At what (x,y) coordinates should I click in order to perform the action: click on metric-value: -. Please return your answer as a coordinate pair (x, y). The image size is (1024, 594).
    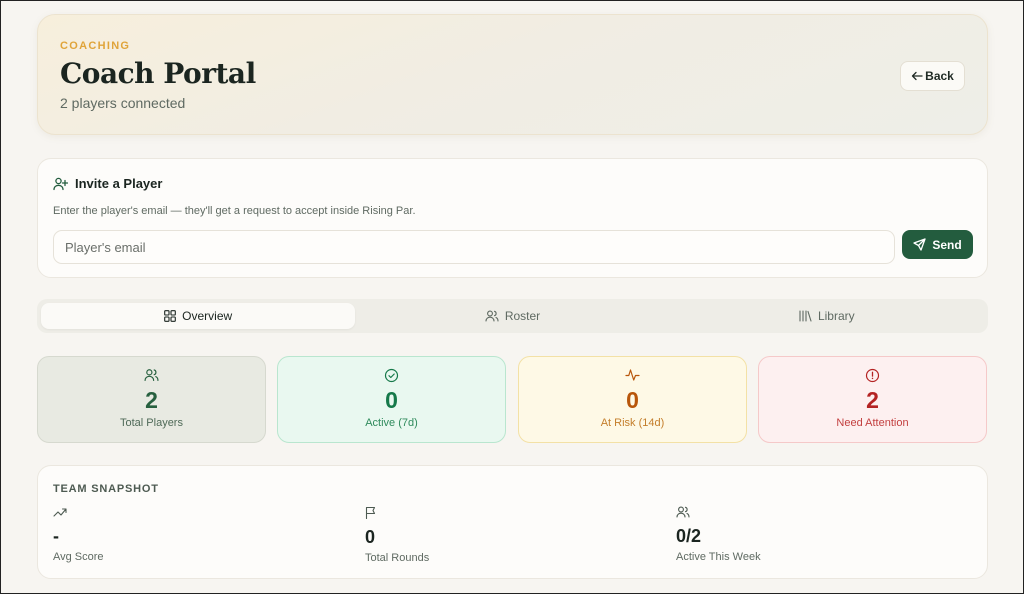
    Looking at the image, I should click on (56, 536).